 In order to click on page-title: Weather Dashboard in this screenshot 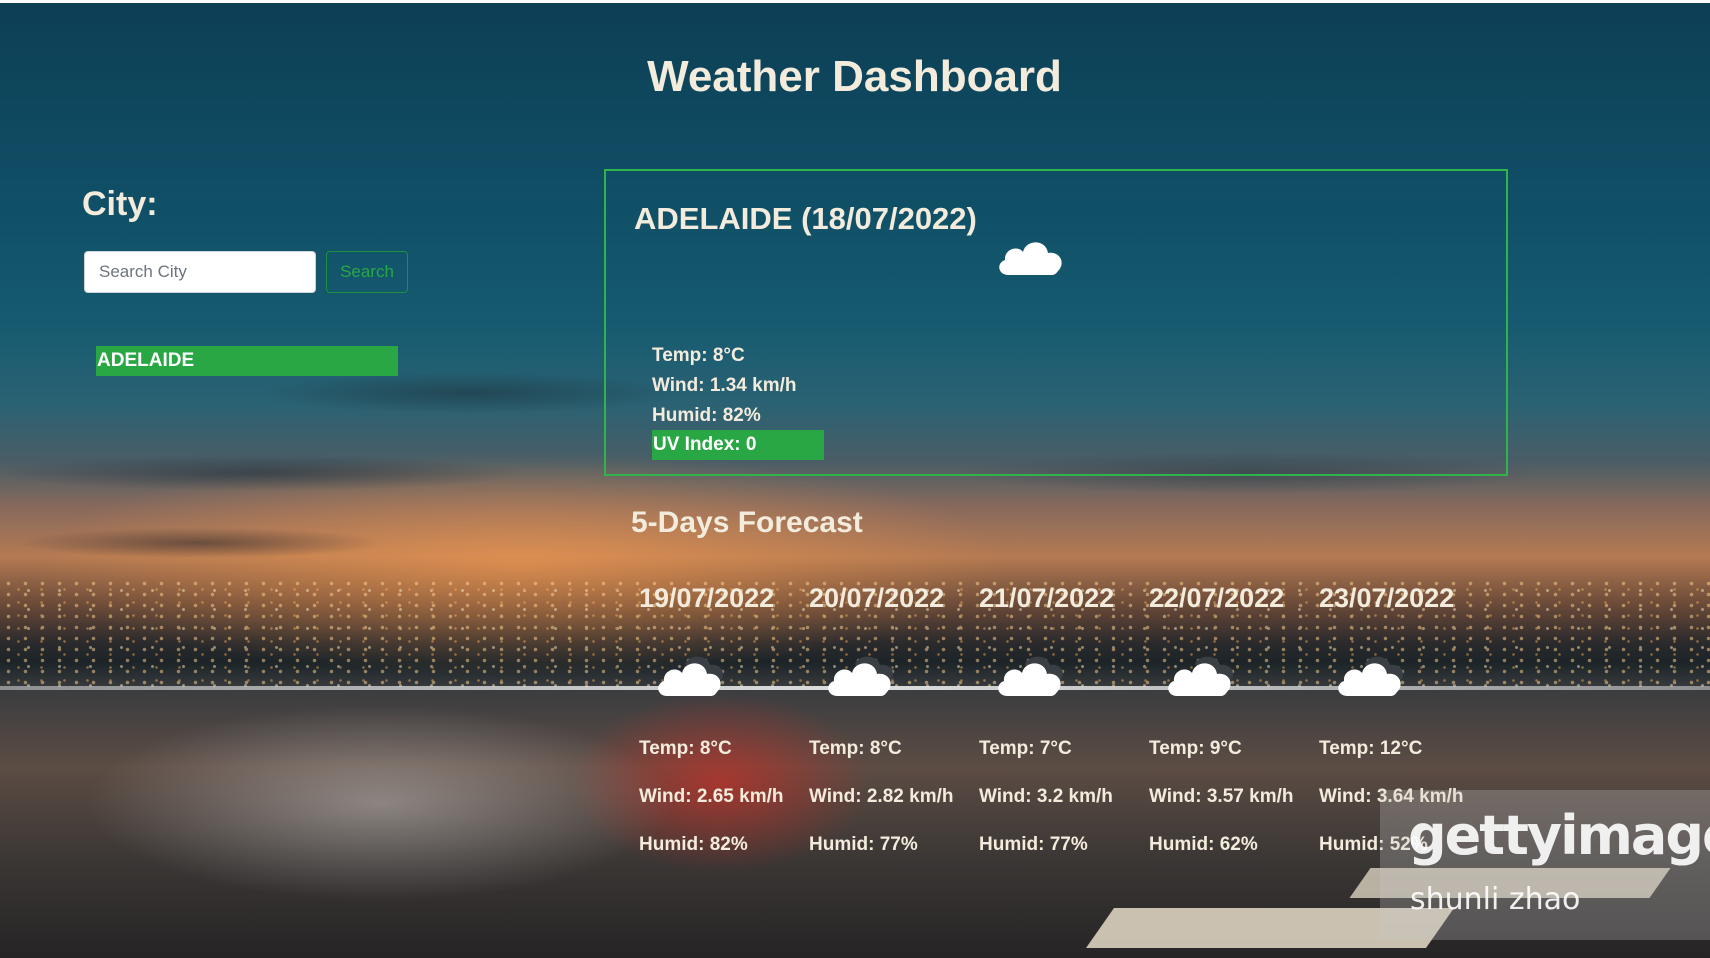, I will do `click(854, 76)`.